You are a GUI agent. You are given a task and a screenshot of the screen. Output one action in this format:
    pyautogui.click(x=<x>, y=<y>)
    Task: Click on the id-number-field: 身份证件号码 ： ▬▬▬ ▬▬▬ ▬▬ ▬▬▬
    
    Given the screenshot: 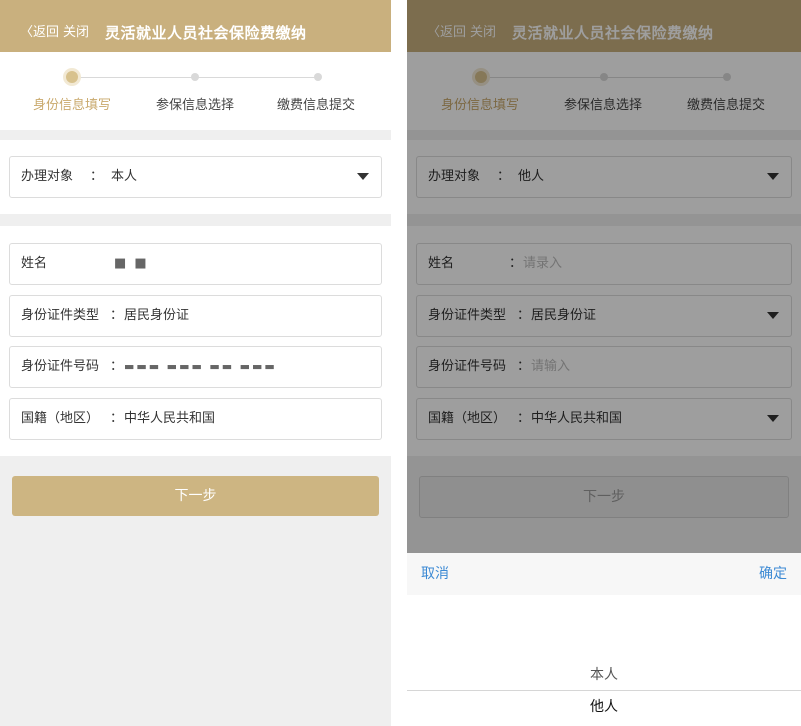 What is the action you would take?
    pyautogui.click(x=195, y=367)
    